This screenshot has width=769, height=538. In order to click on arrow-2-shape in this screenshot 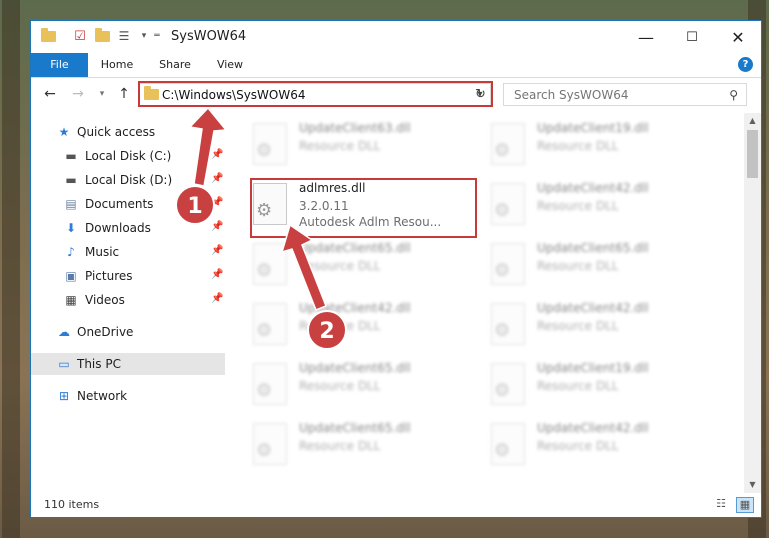, I will do `click(303, 267)`.